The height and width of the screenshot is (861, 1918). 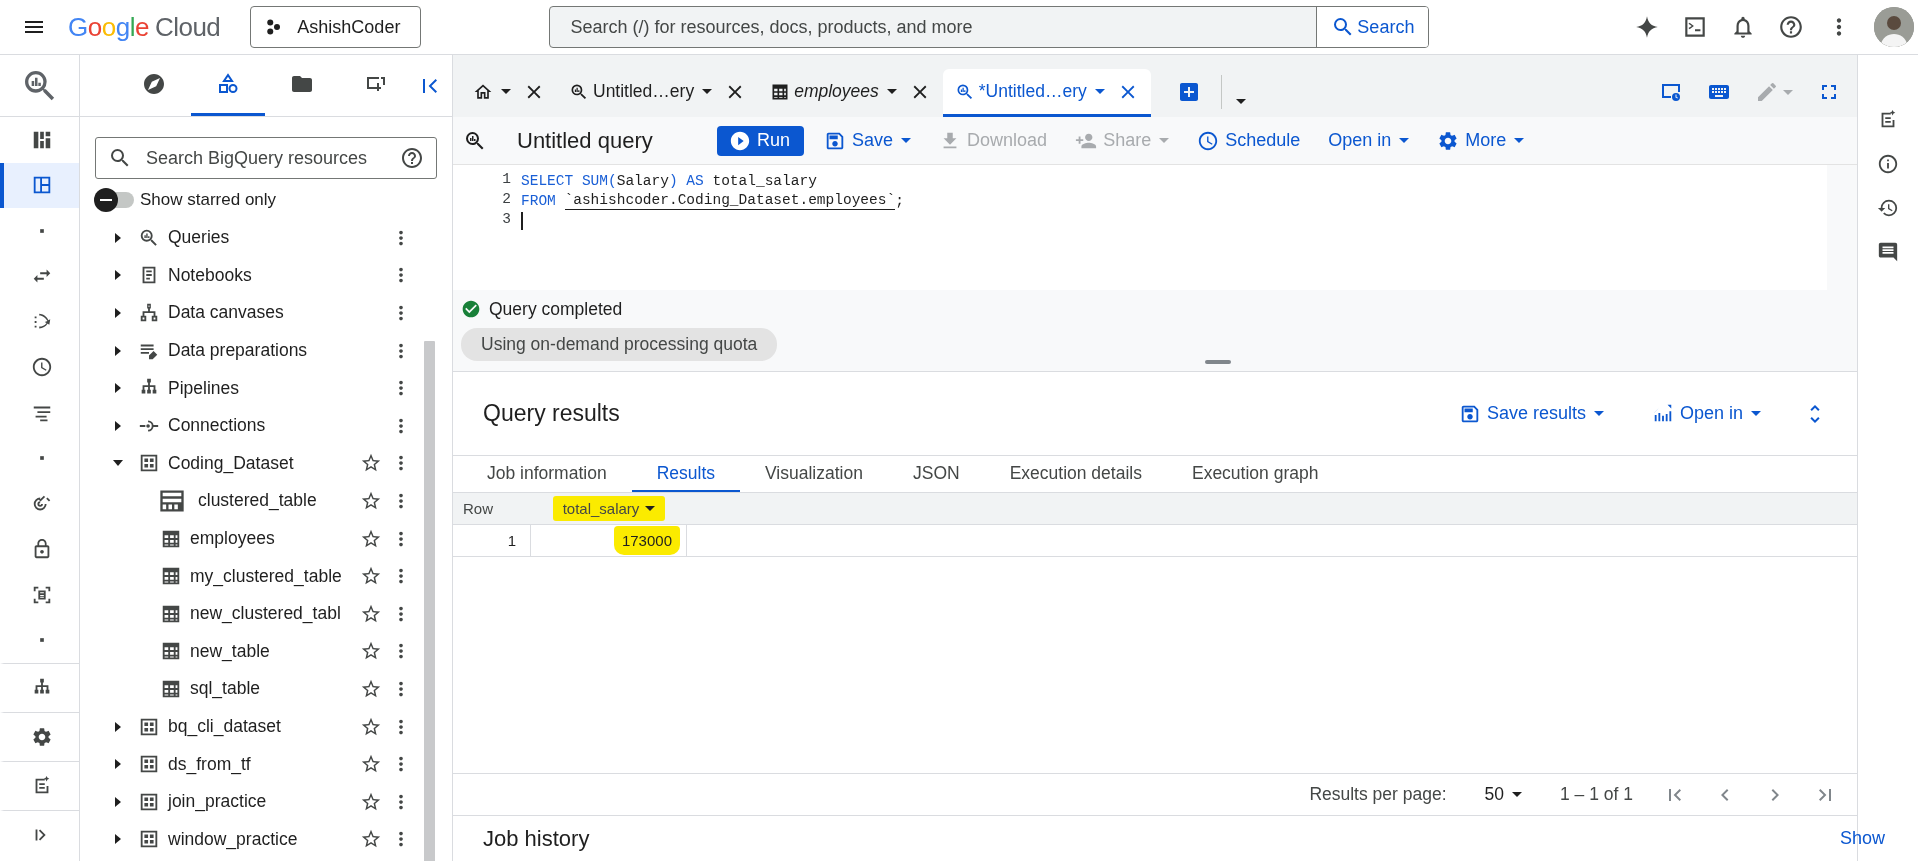 I want to click on toggle-label: Show starred only, so click(x=208, y=200).